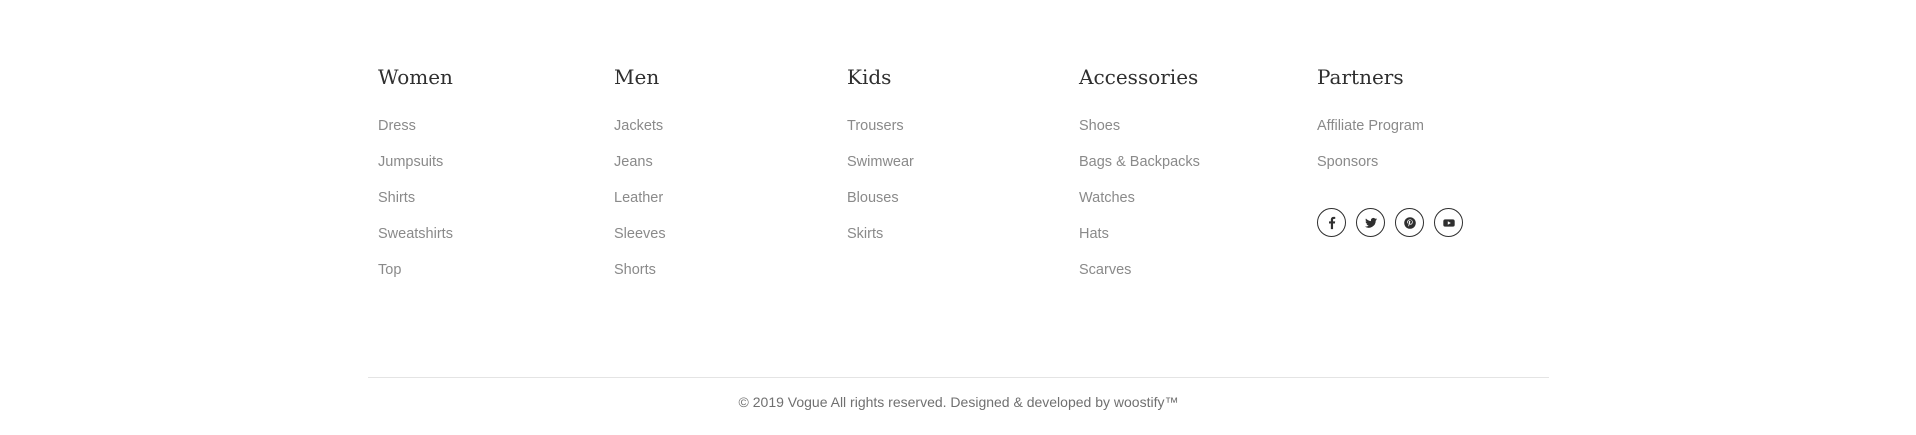 This screenshot has width=1916, height=435. Describe the element at coordinates (1094, 234) in the screenshot. I see `footer-link-hats: Hats` at that location.